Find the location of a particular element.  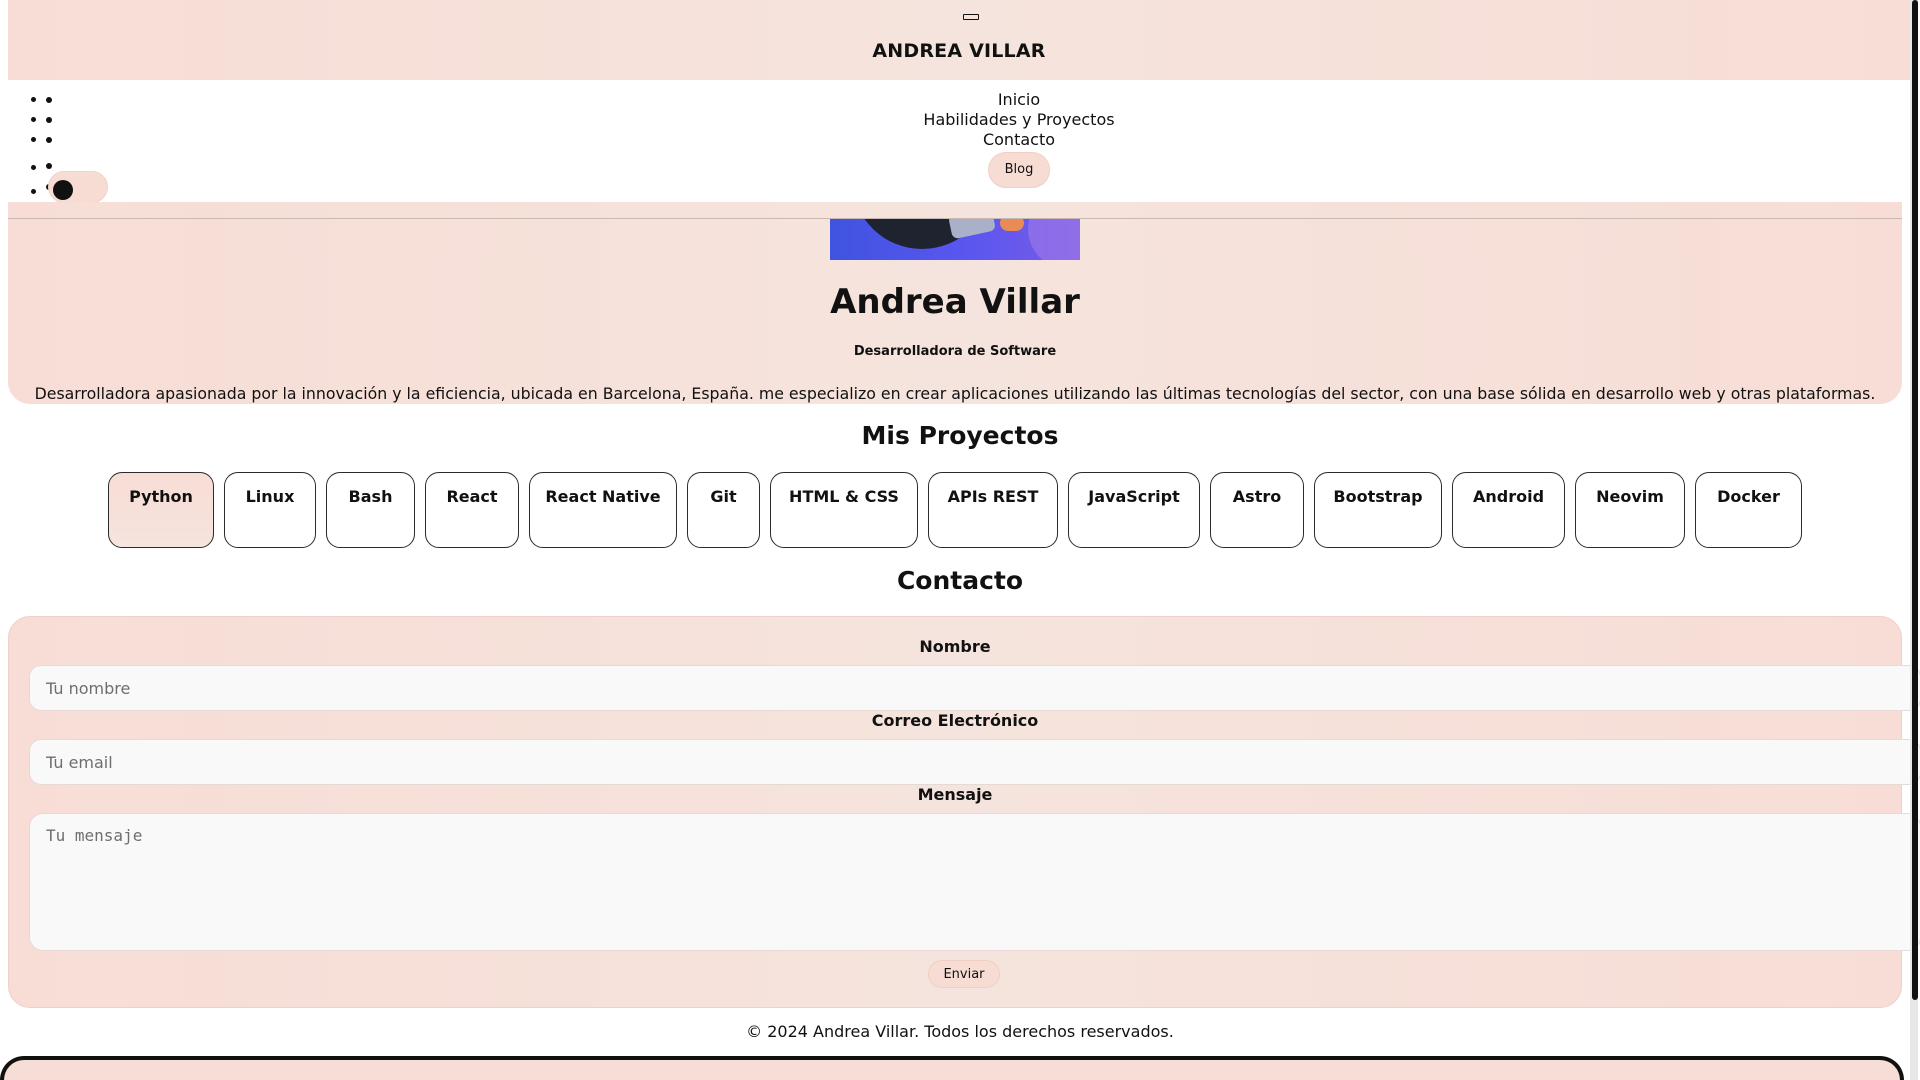

footer-band is located at coordinates (952, 1068).